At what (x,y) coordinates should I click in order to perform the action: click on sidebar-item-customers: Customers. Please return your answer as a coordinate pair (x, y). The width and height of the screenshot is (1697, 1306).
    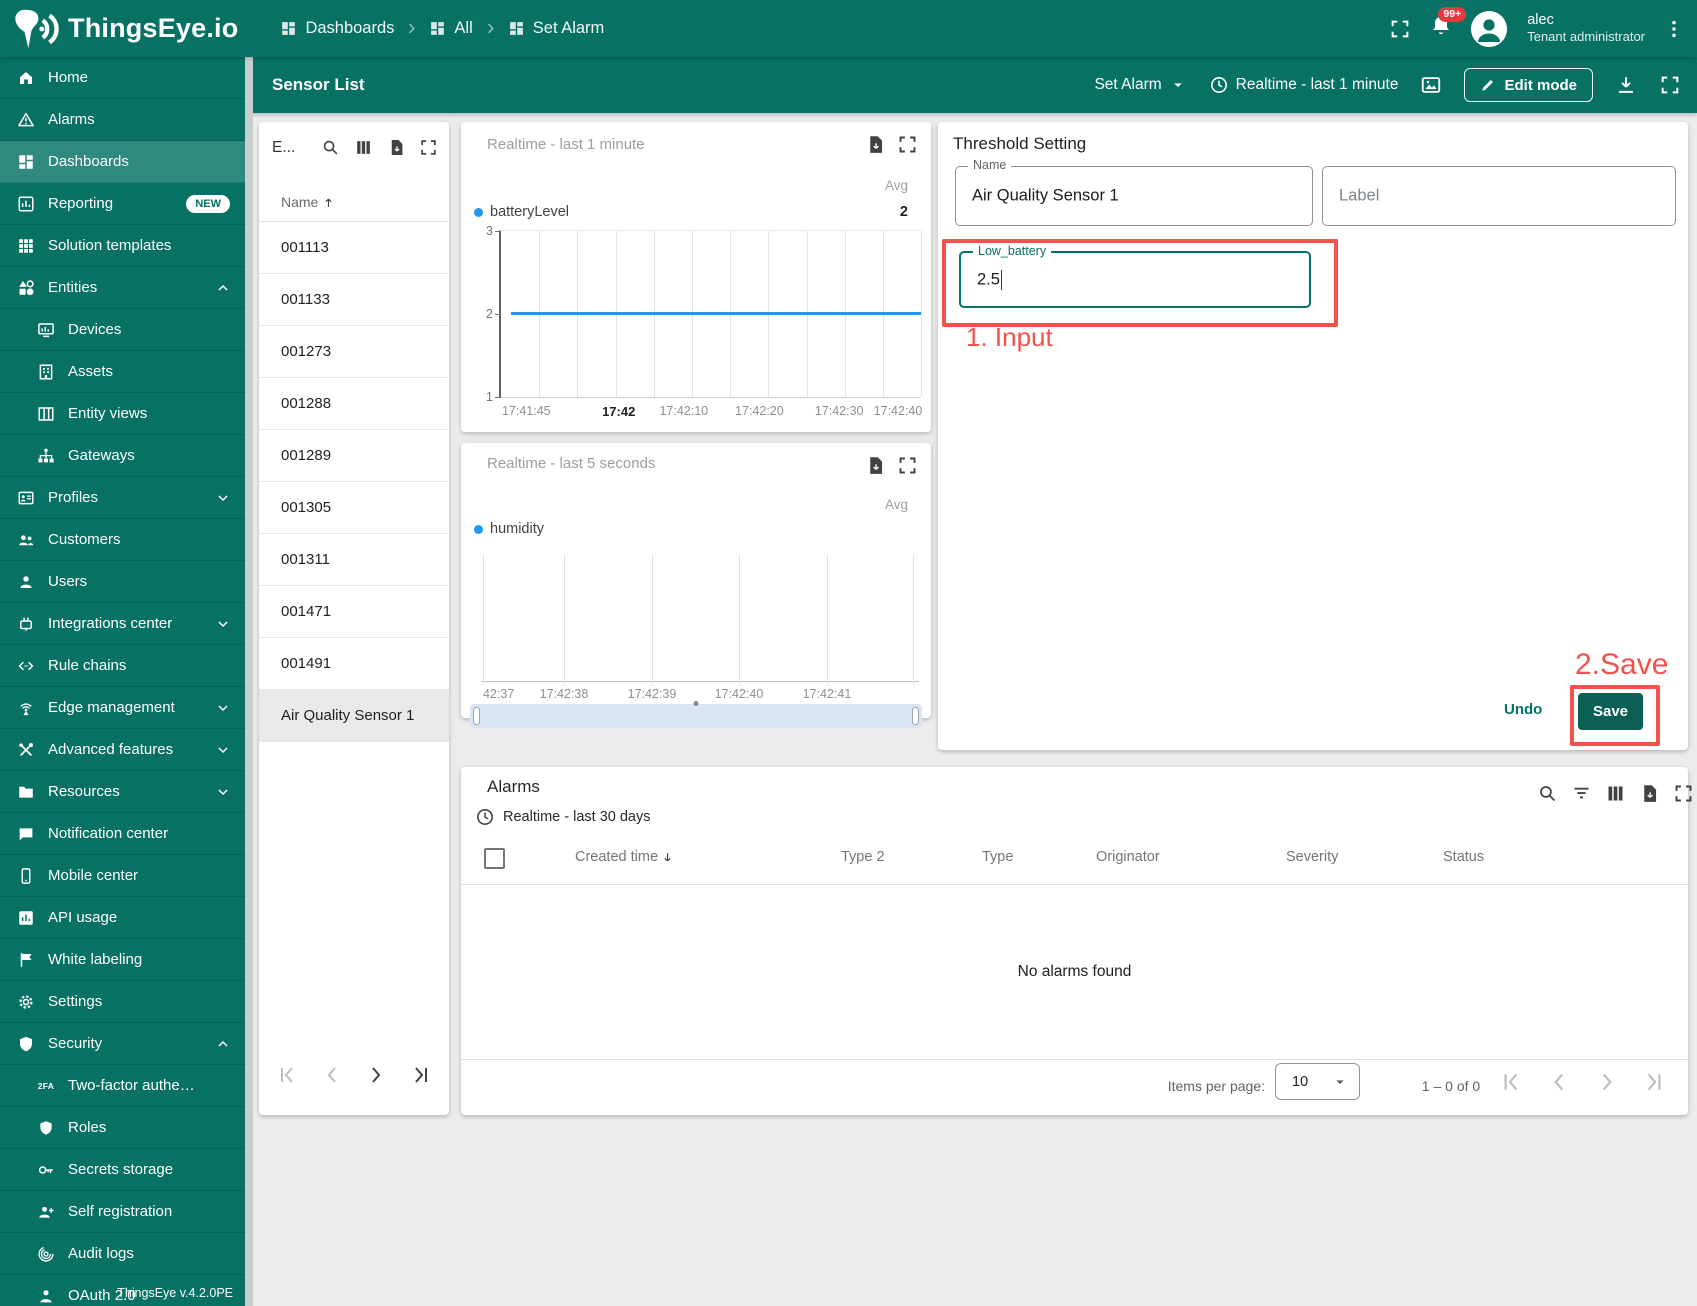
    Looking at the image, I should click on (122, 540).